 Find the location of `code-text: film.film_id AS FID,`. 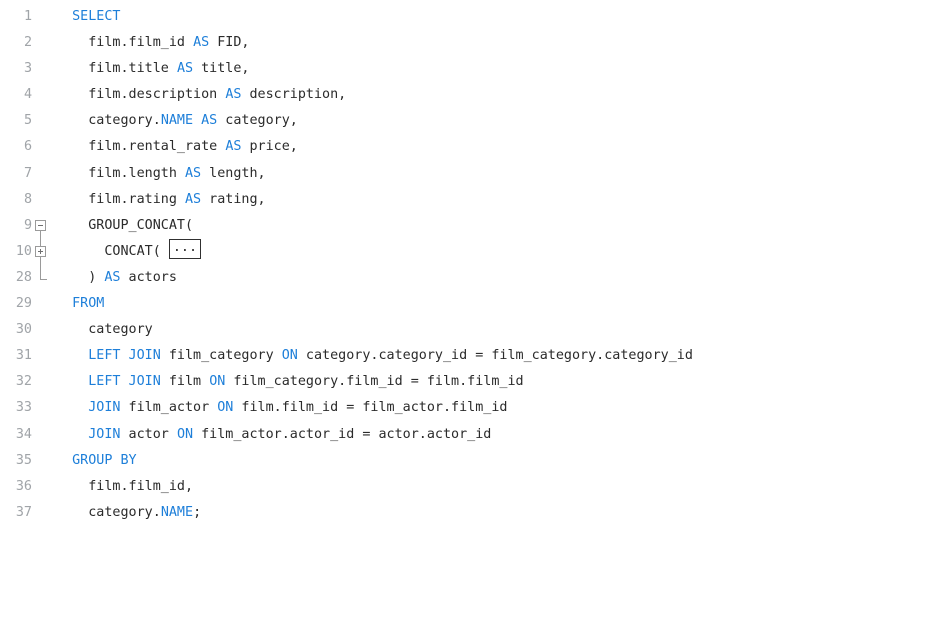

code-text: film.film_id AS FID, is located at coordinates (153, 43).